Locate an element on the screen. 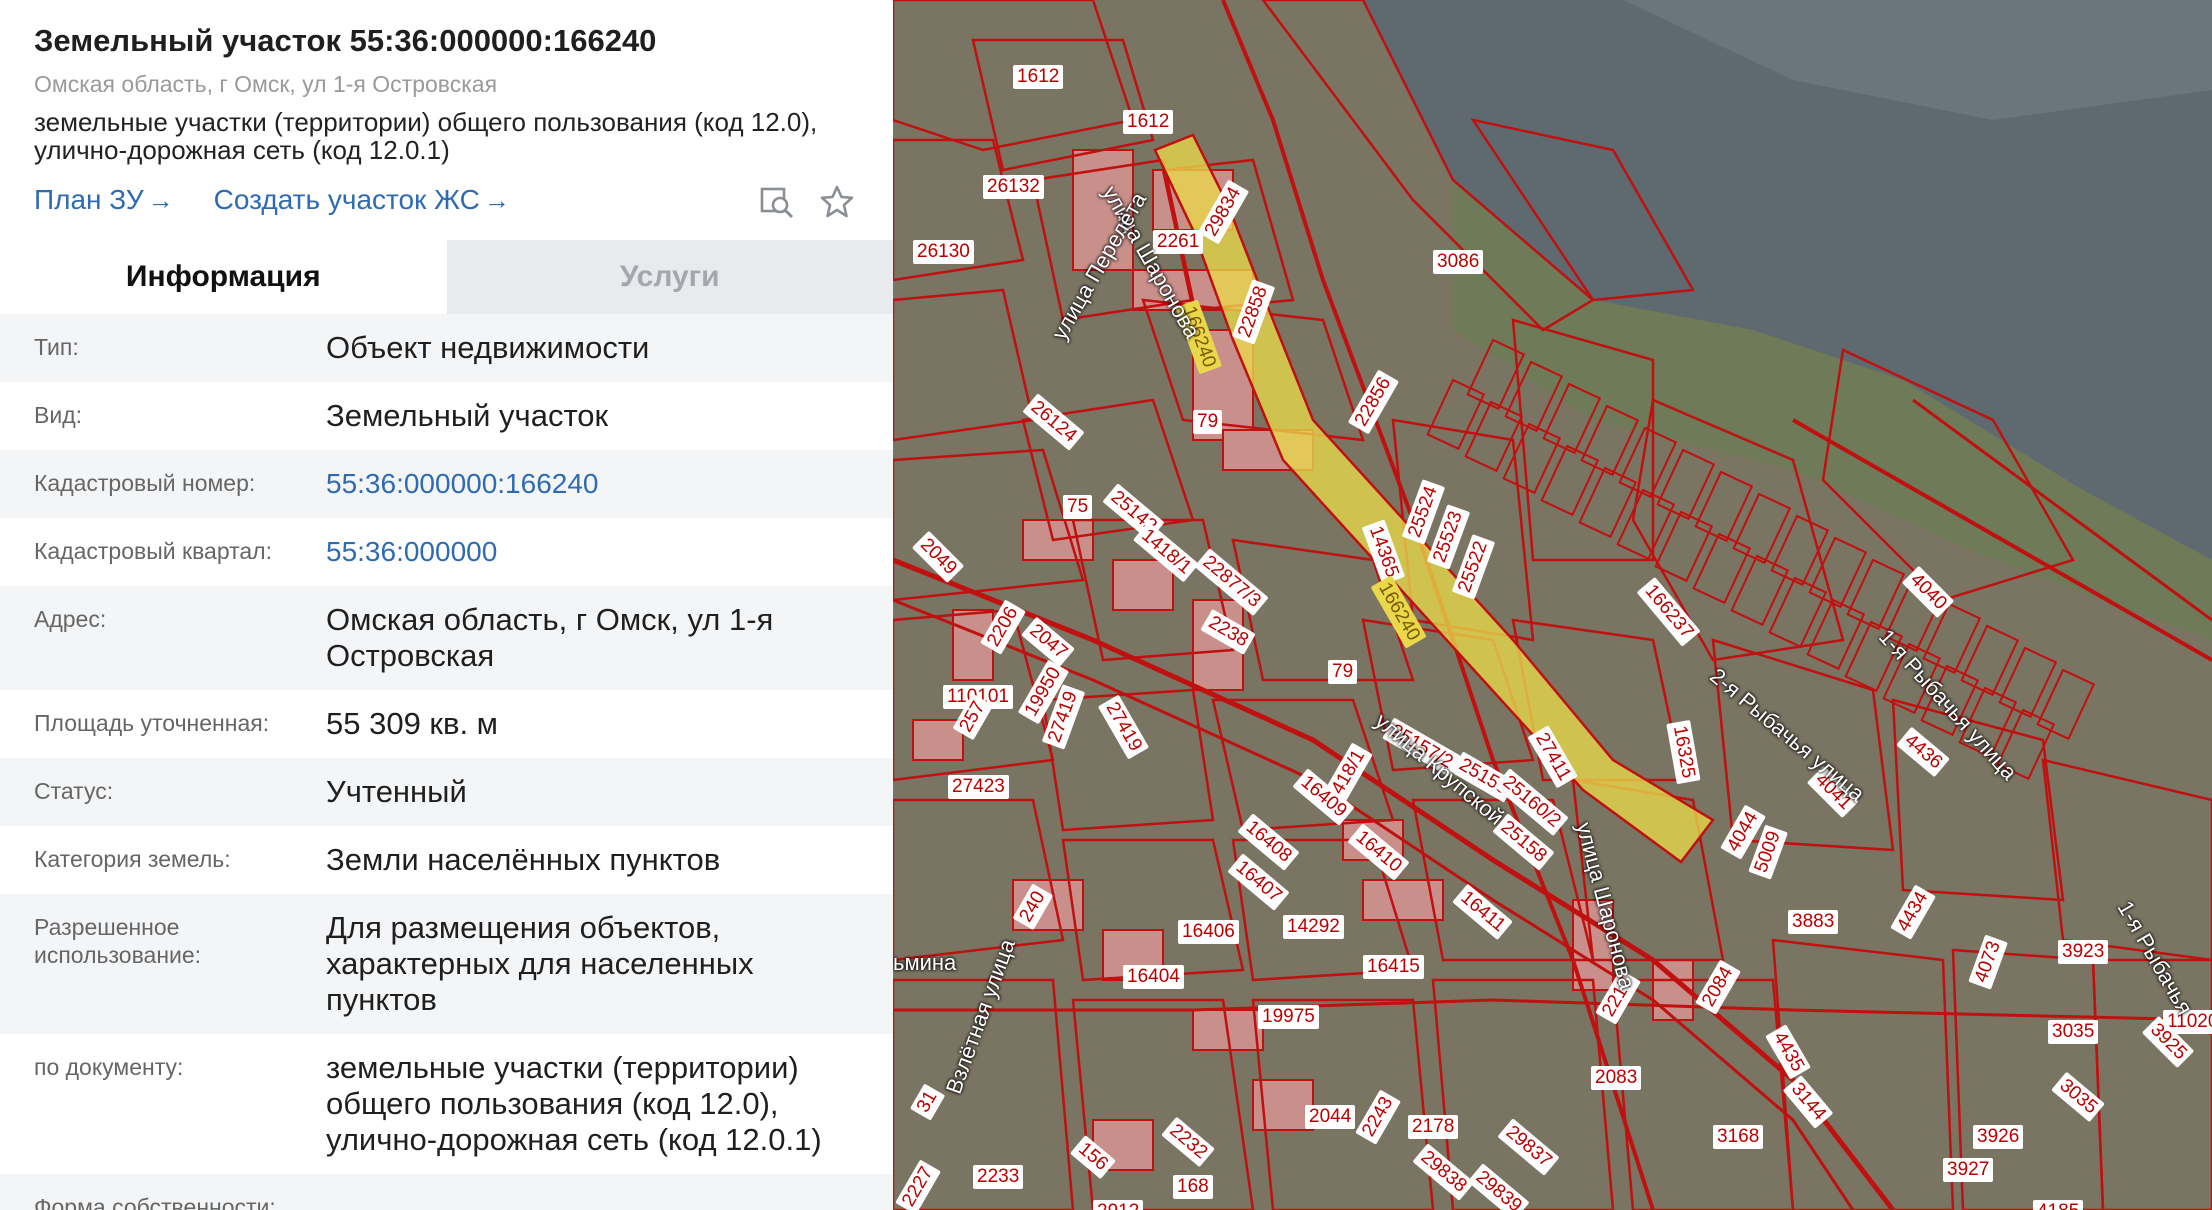 Image resolution: width=2212 pixels, height=1210 pixels. info-row-label: Тип: is located at coordinates (56, 347).